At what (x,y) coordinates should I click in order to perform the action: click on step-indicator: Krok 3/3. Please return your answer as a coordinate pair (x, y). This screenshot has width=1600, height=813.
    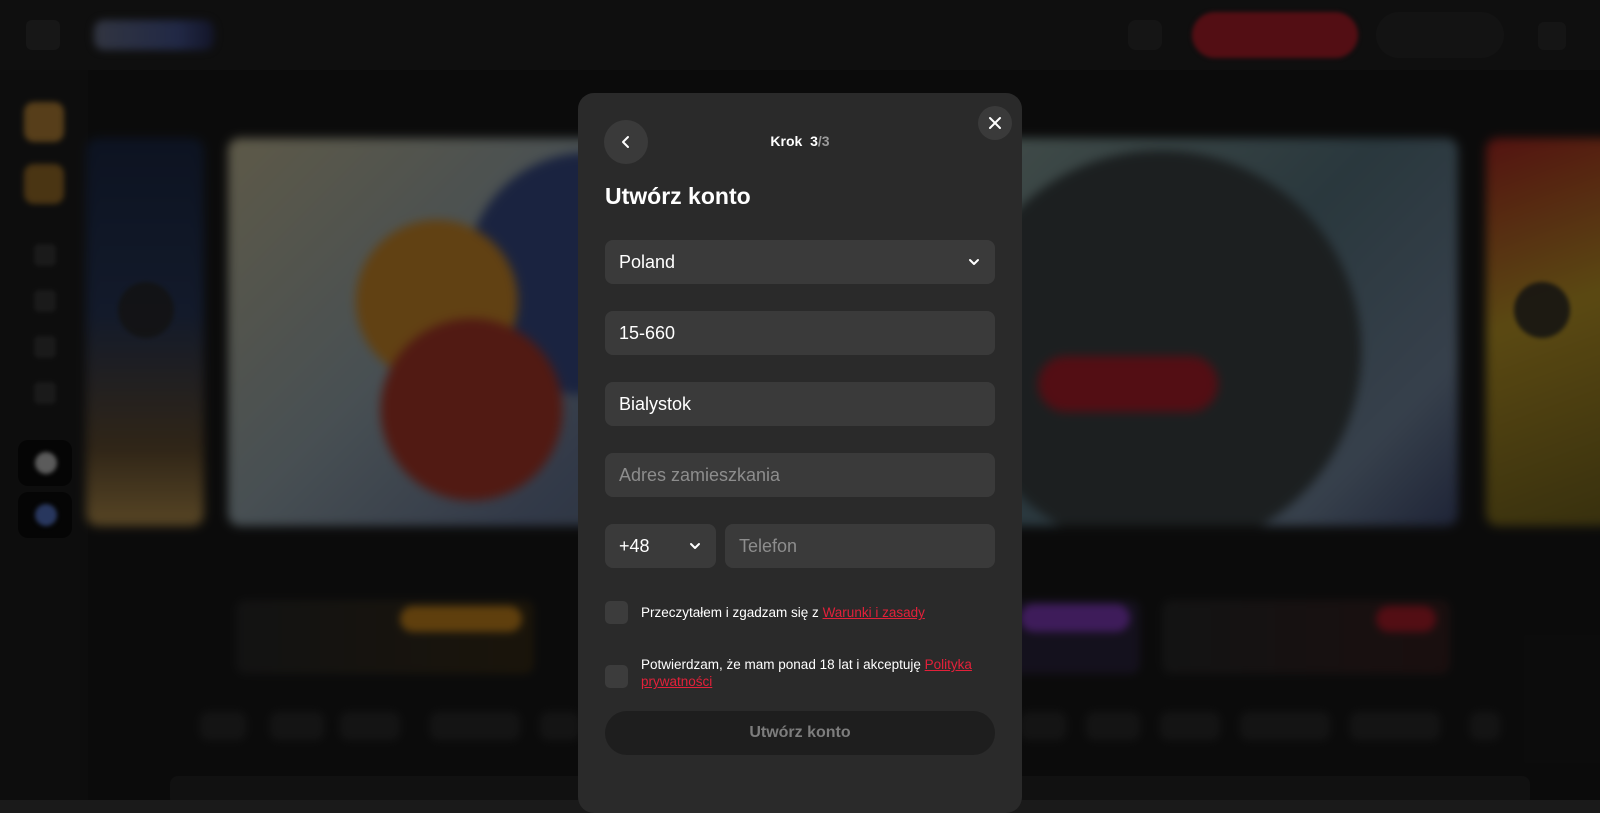
    Looking at the image, I should click on (800, 141).